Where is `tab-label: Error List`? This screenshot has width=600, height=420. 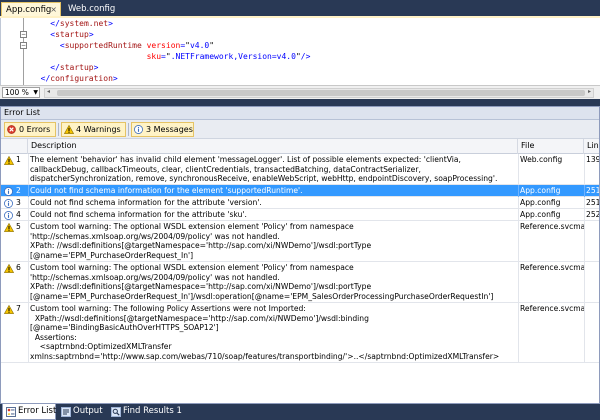
tab-label: Error List is located at coordinates (37, 411).